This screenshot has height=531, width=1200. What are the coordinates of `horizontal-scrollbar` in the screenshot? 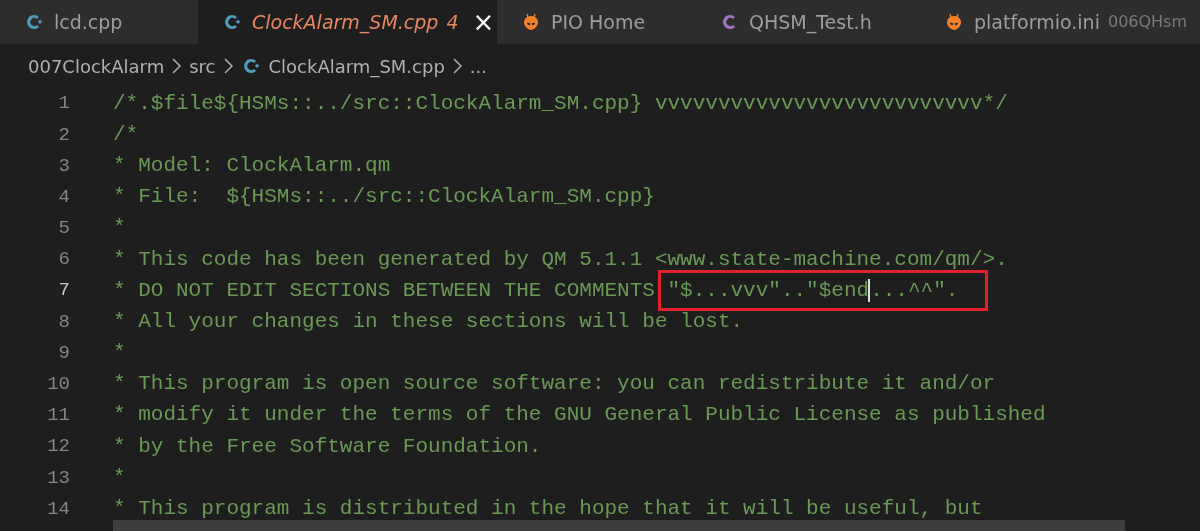 It's located at (619, 525).